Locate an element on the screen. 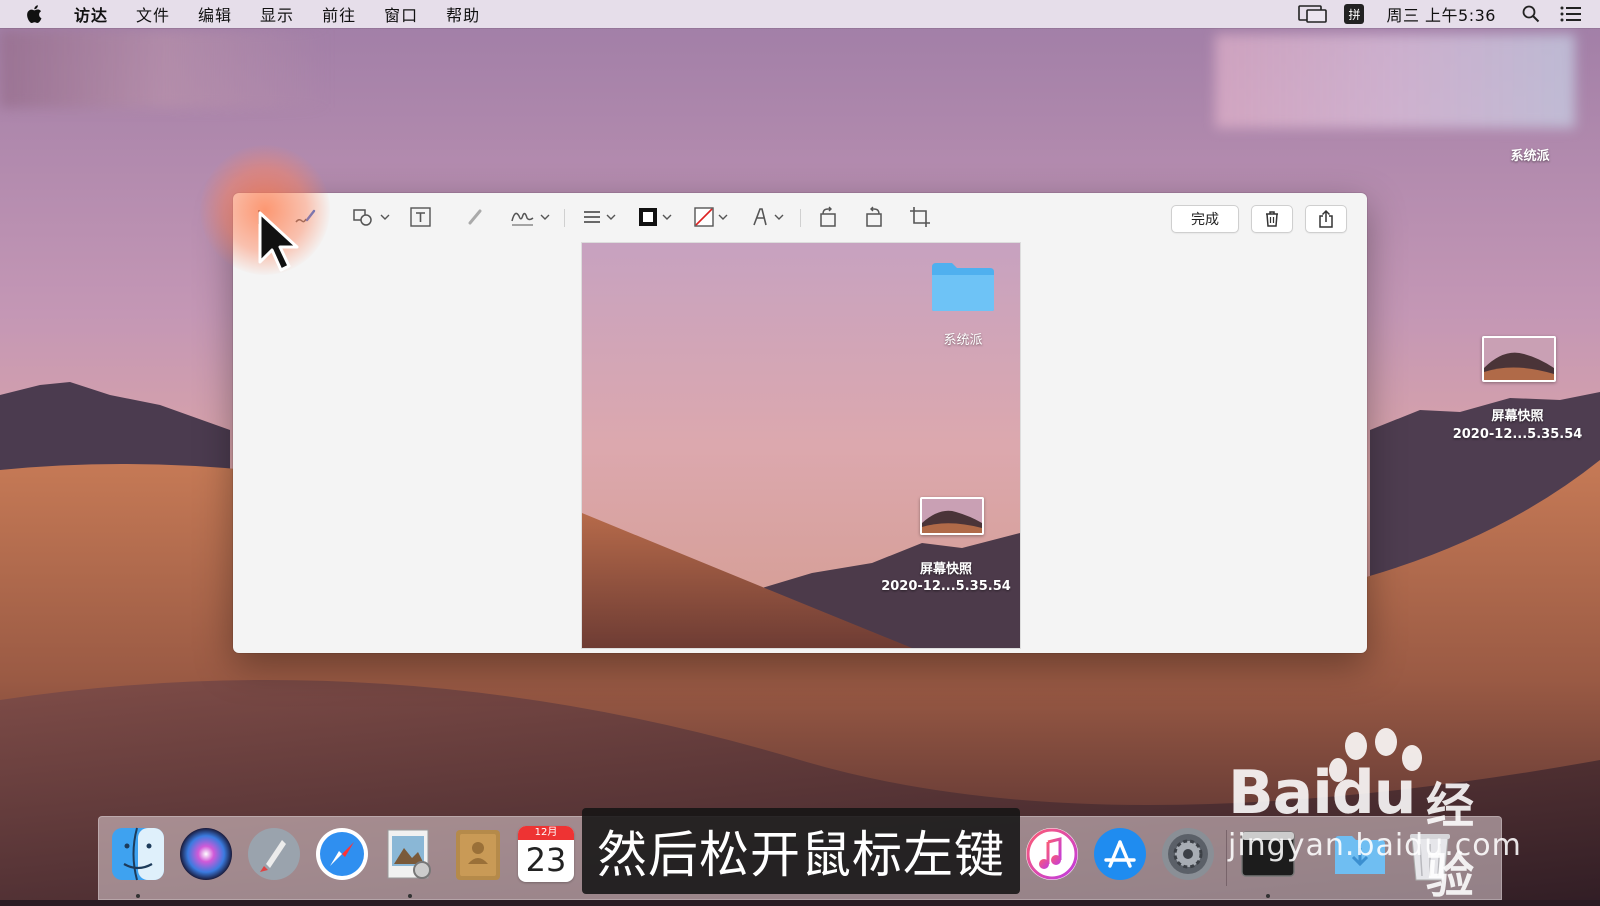 The width and height of the screenshot is (1600, 906). menu-view: 显示 is located at coordinates (277, 14).